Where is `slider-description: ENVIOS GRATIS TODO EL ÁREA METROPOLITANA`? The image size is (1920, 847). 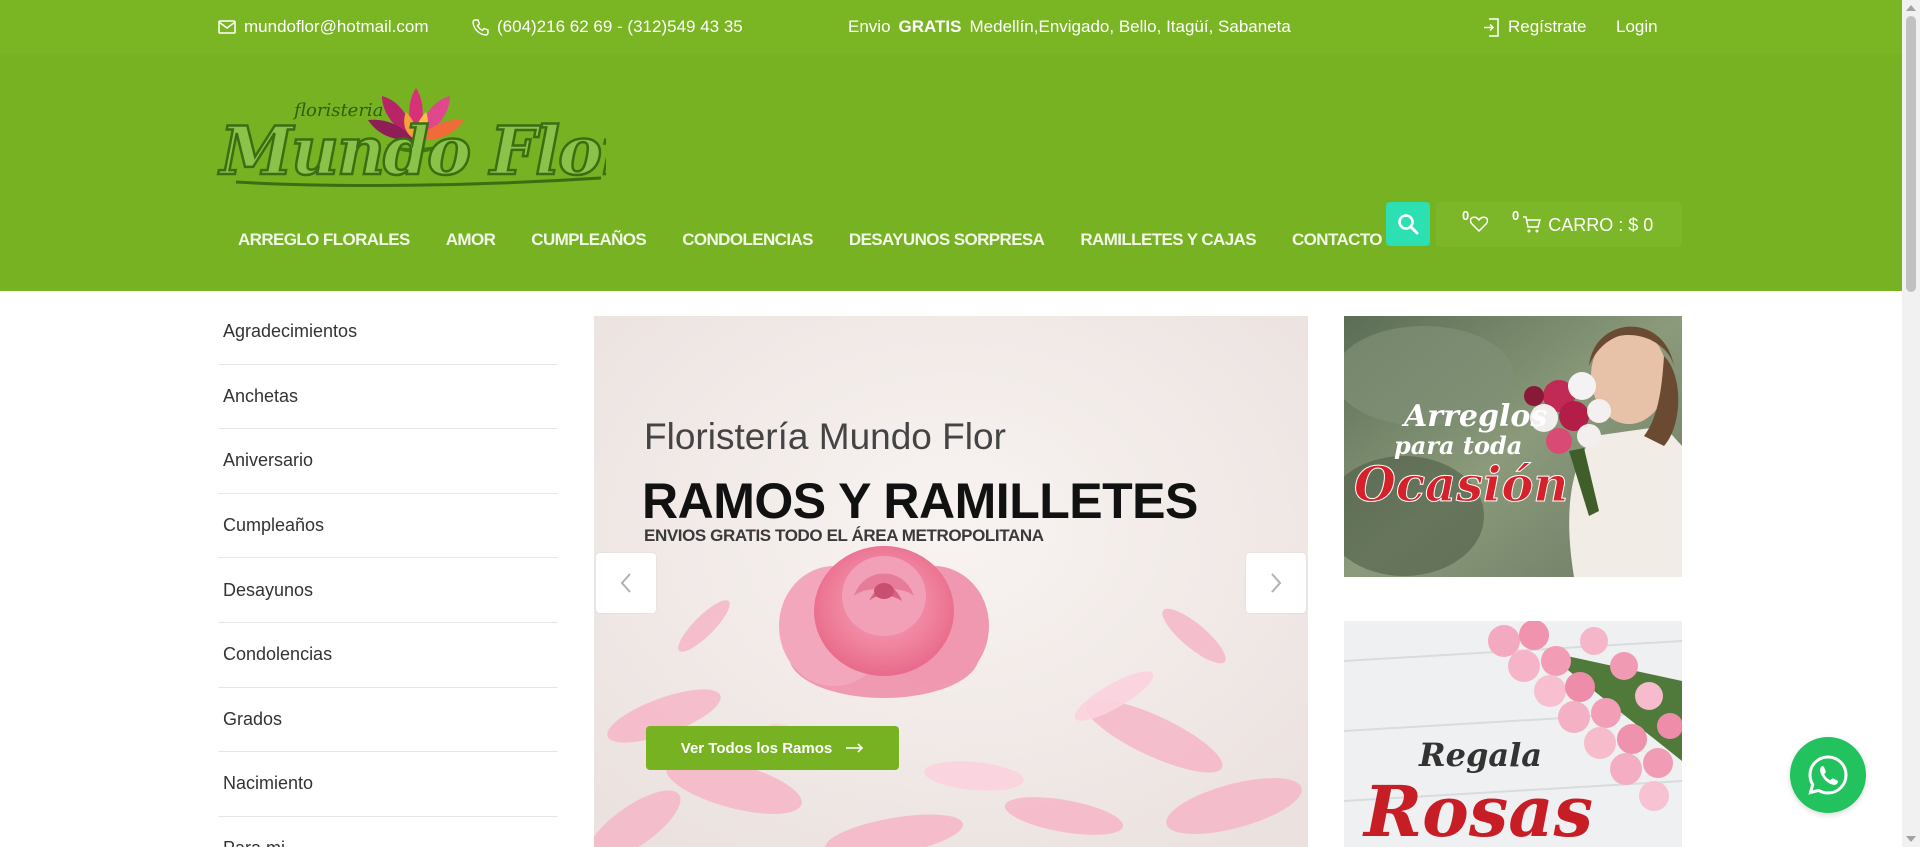 slider-description: ENVIOS GRATIS TODO EL ÁREA METROPOLITANA is located at coordinates (844, 535).